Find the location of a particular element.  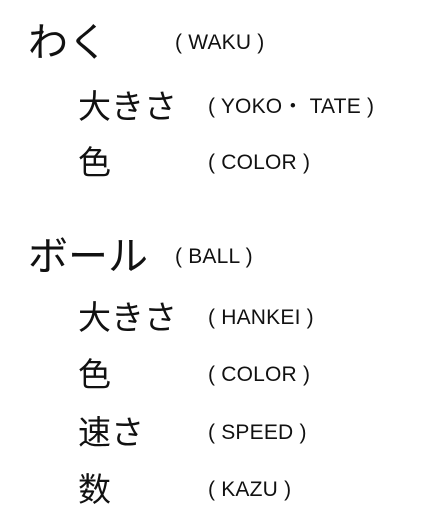

list-item: 数 ( KAZU ) is located at coordinates (211, 490).